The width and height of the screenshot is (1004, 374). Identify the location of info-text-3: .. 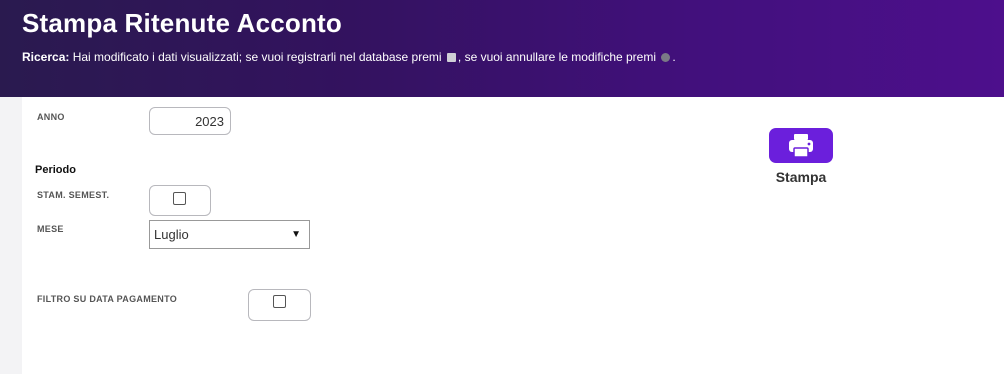
(674, 57).